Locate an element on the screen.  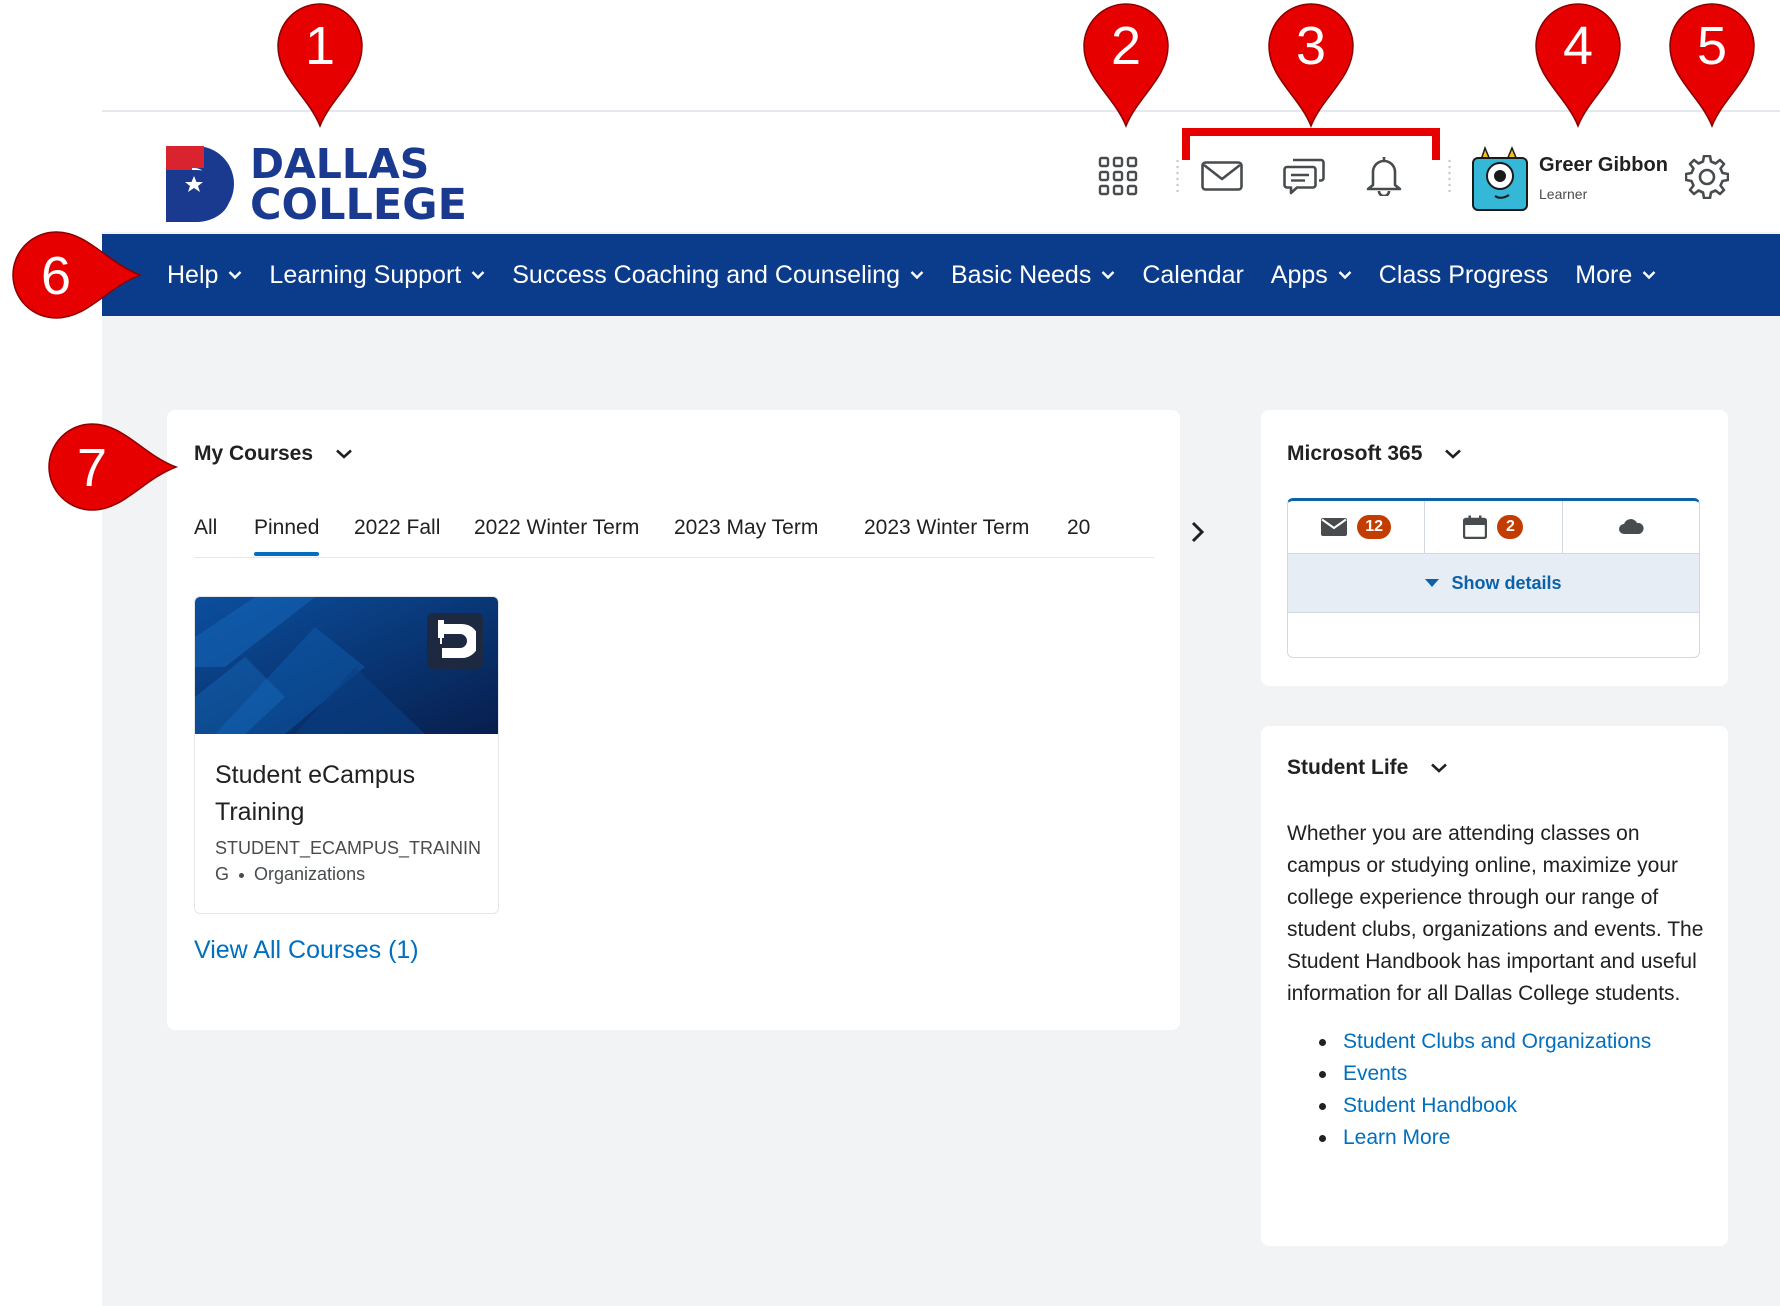
nav-calendar-label: Calendar is located at coordinates (1193, 274).